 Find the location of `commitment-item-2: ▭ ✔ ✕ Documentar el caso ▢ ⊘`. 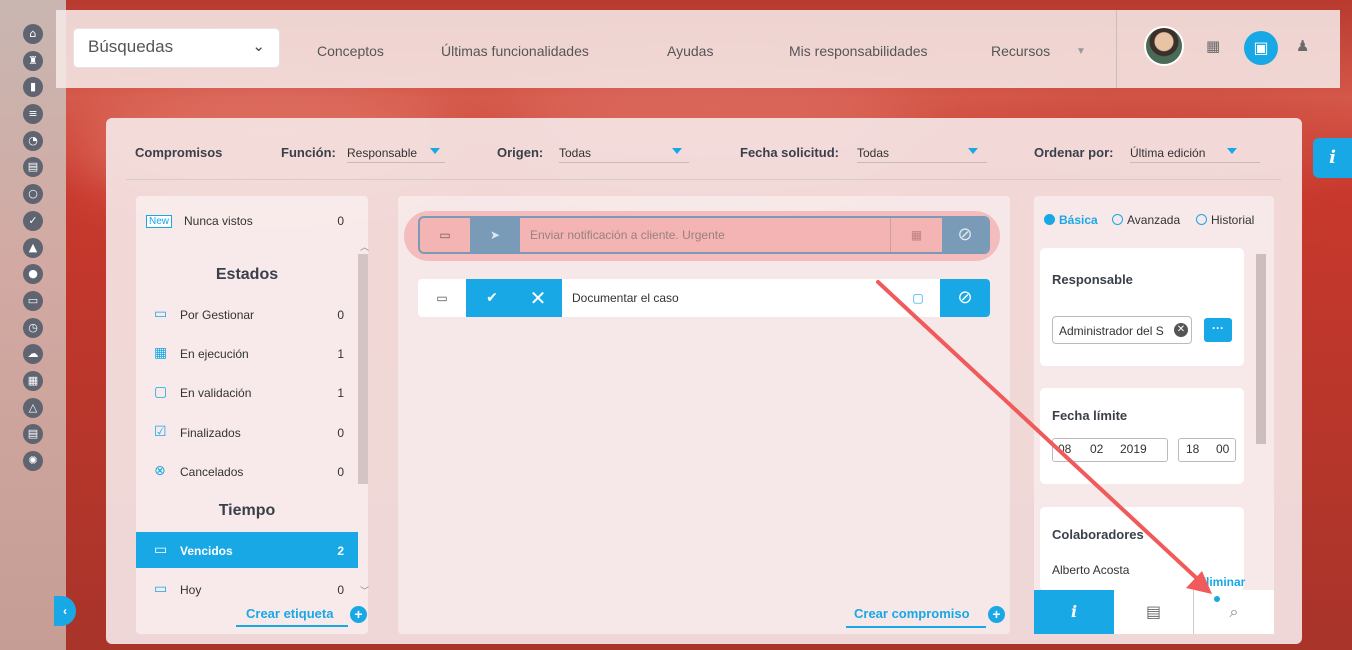

commitment-item-2: ▭ ✔ ✕ Documentar el caso ▢ ⊘ is located at coordinates (704, 298).